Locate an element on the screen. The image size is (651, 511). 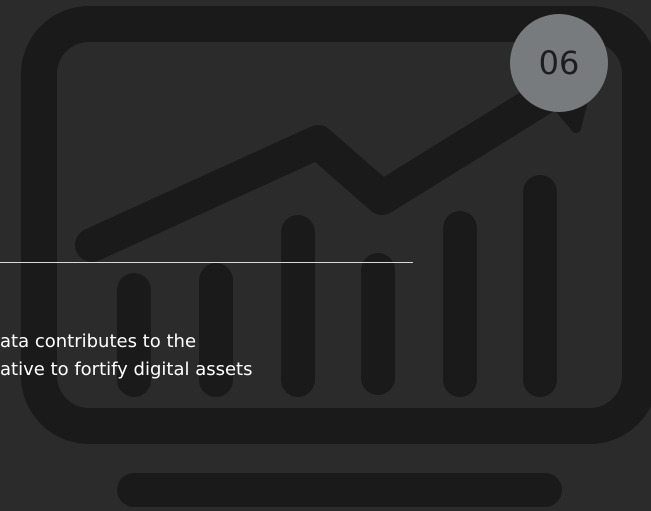
body-text-line-2: ative to fortify digital assets is located at coordinates (126, 369).